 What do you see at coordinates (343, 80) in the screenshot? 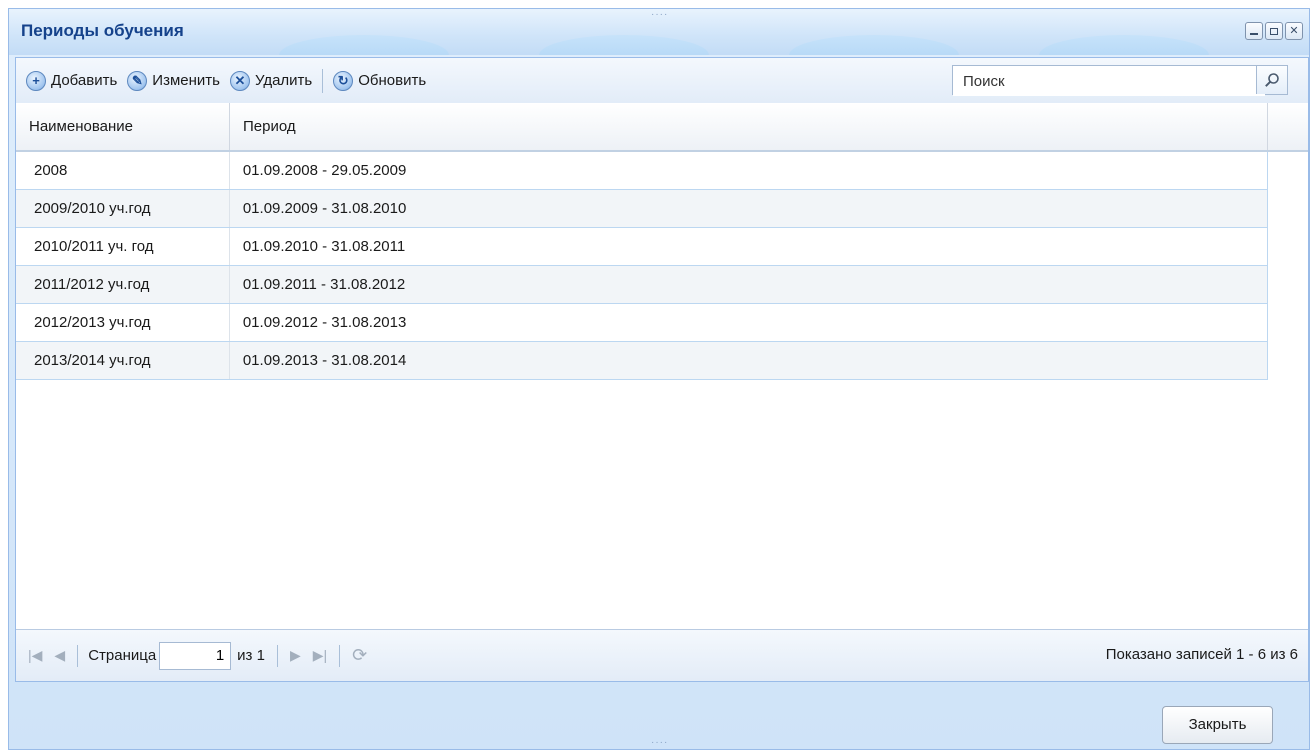
I see `refresh-icon: ↻` at bounding box center [343, 80].